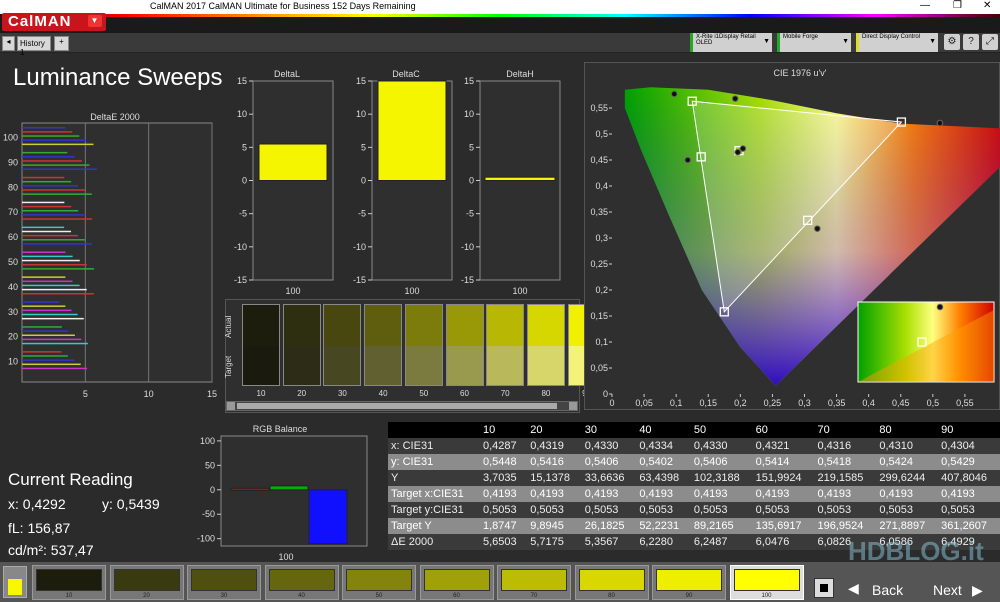 Image resolution: width=1000 pixels, height=602 pixels. I want to click on footer-swatch-label: 80, so click(611, 596).